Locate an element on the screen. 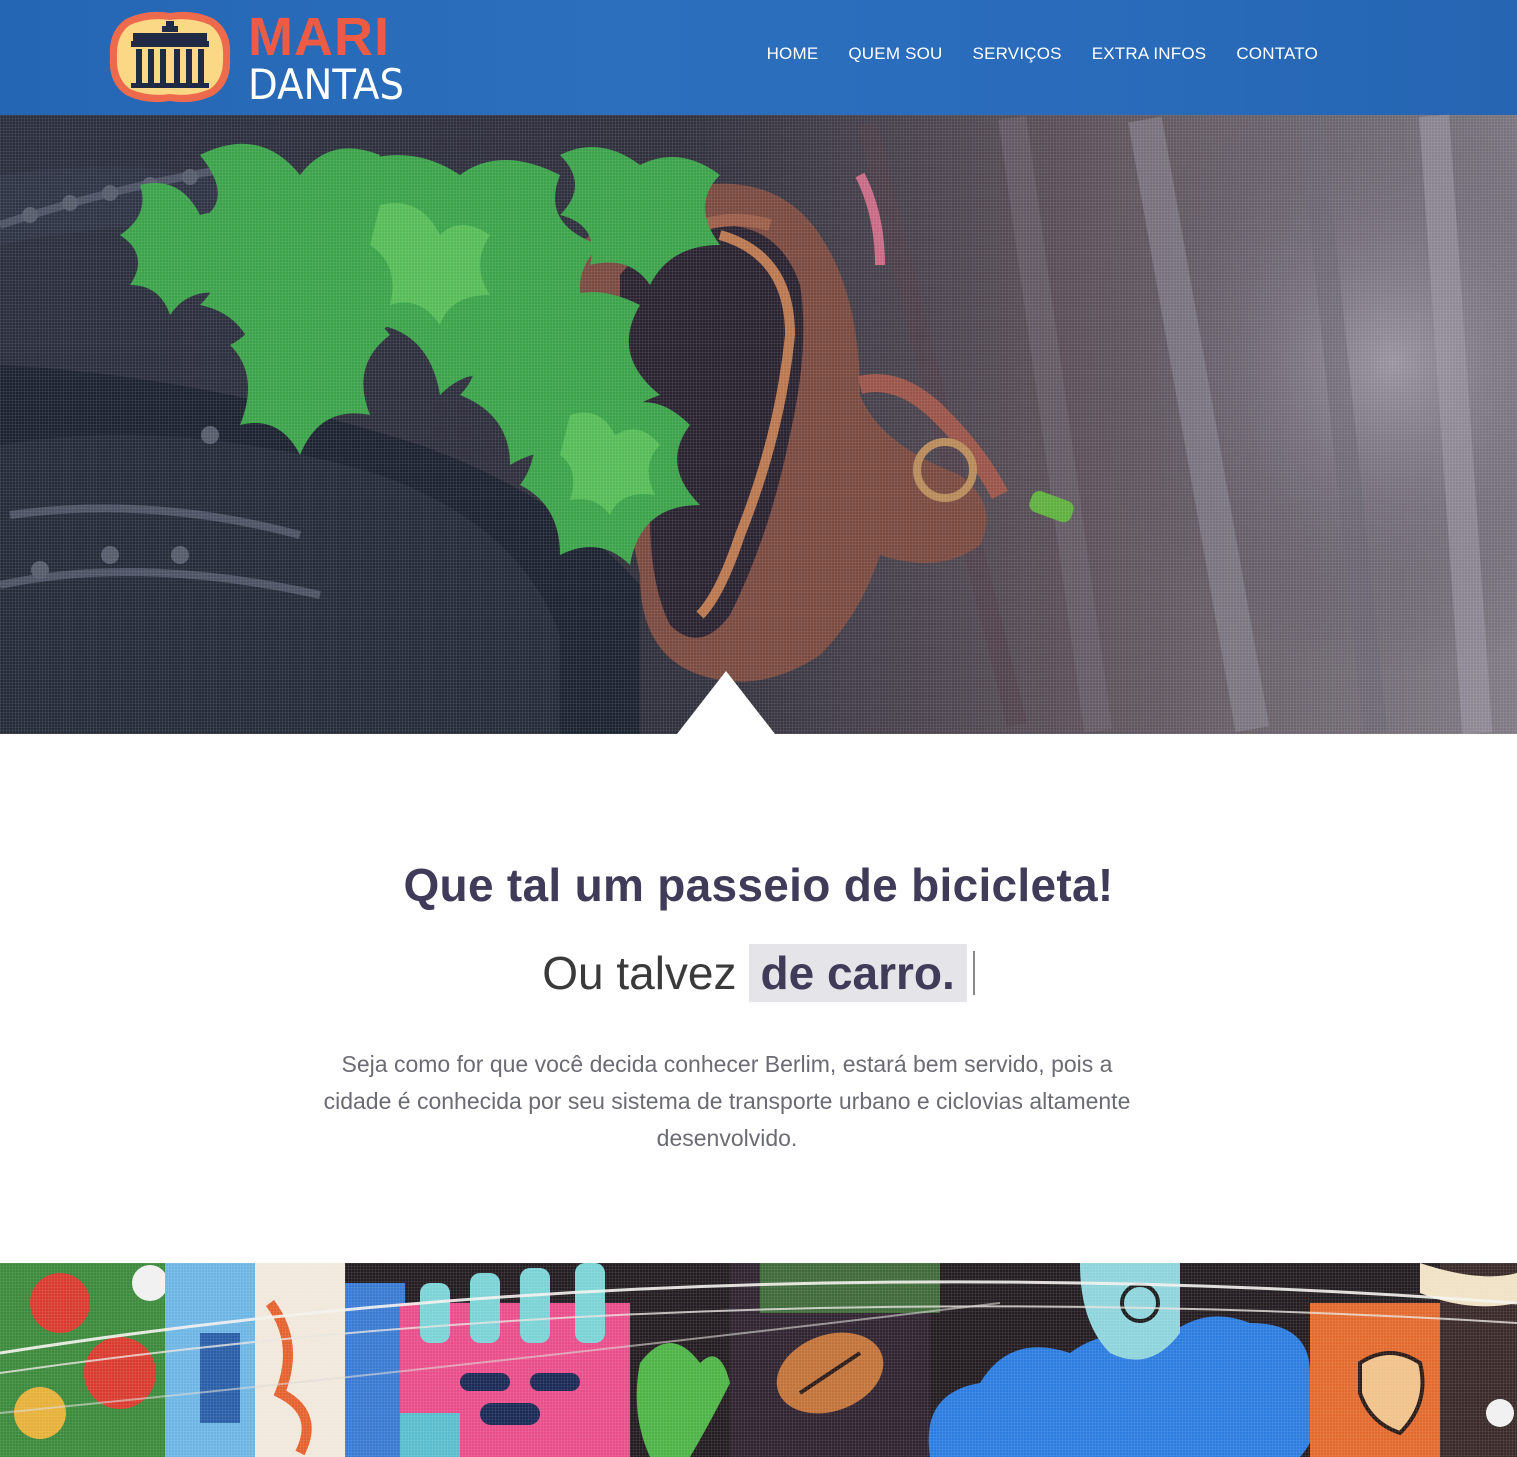 The image size is (1517, 1457). graffiti-banner-image is located at coordinates (758, 1360).